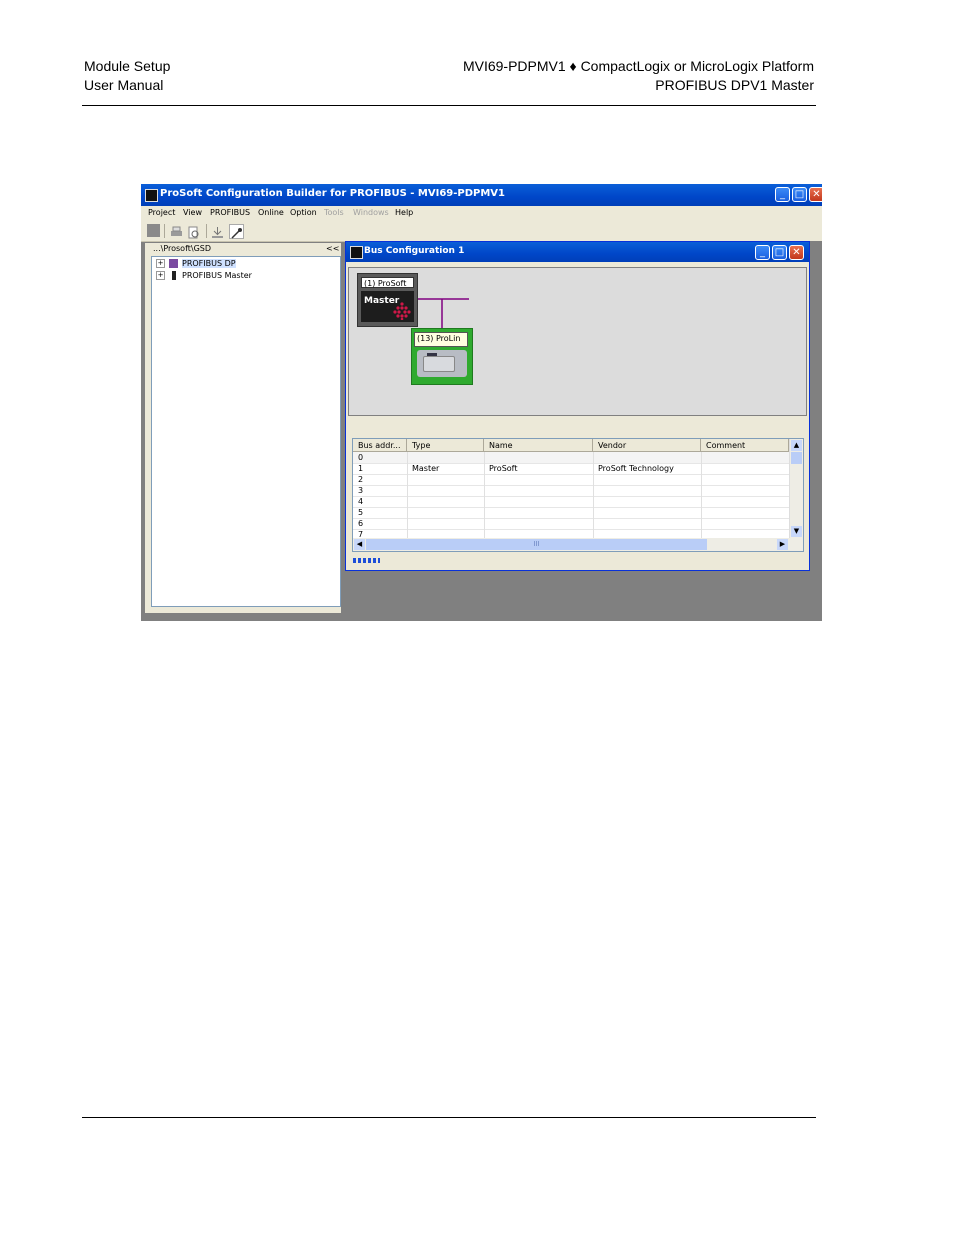  What do you see at coordinates (796, 488) in the screenshot?
I see `vertical-scrollbar: ▲ ▼` at bounding box center [796, 488].